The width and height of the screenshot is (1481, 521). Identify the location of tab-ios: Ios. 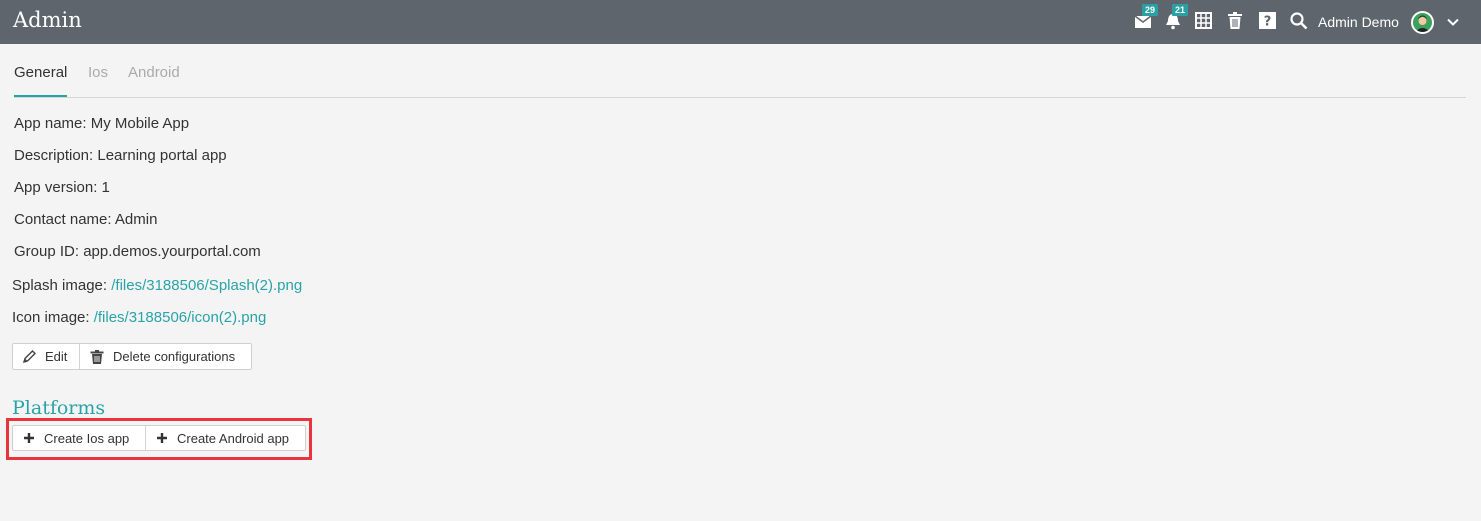
(98, 79).